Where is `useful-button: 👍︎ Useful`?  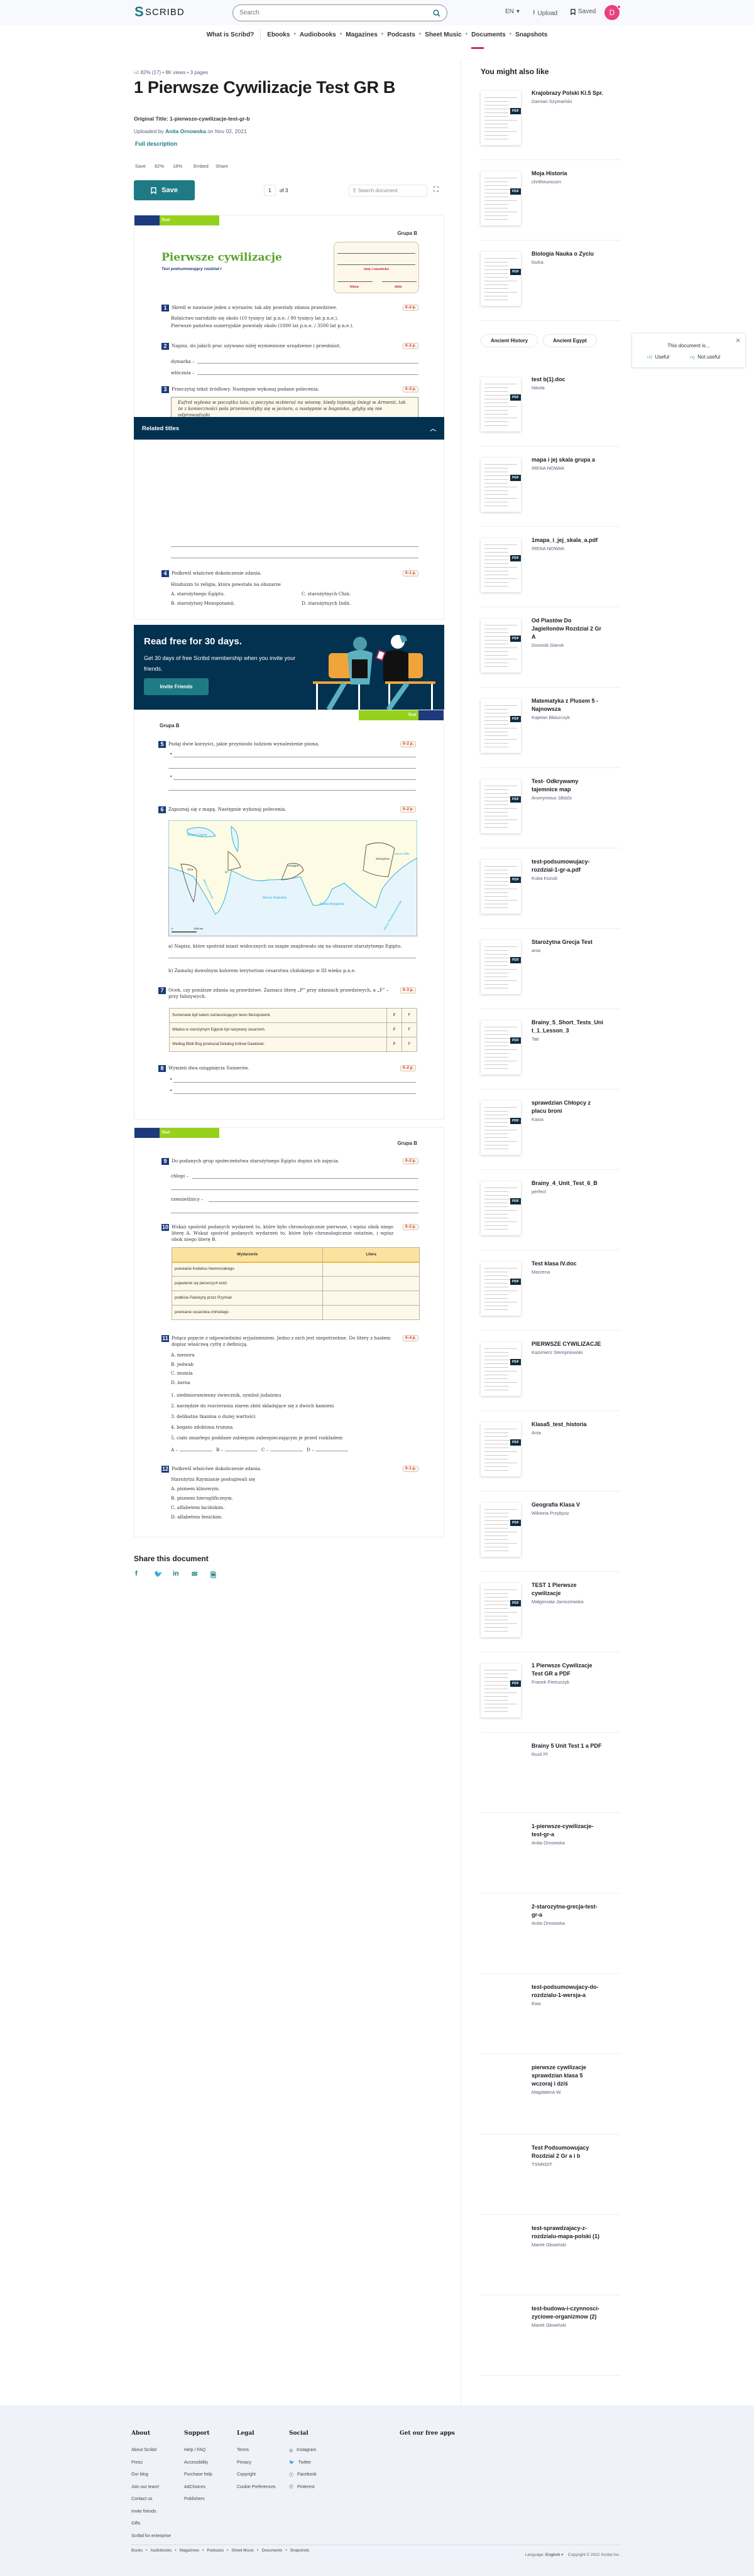
useful-button: 👍︎ Useful is located at coordinates (658, 357).